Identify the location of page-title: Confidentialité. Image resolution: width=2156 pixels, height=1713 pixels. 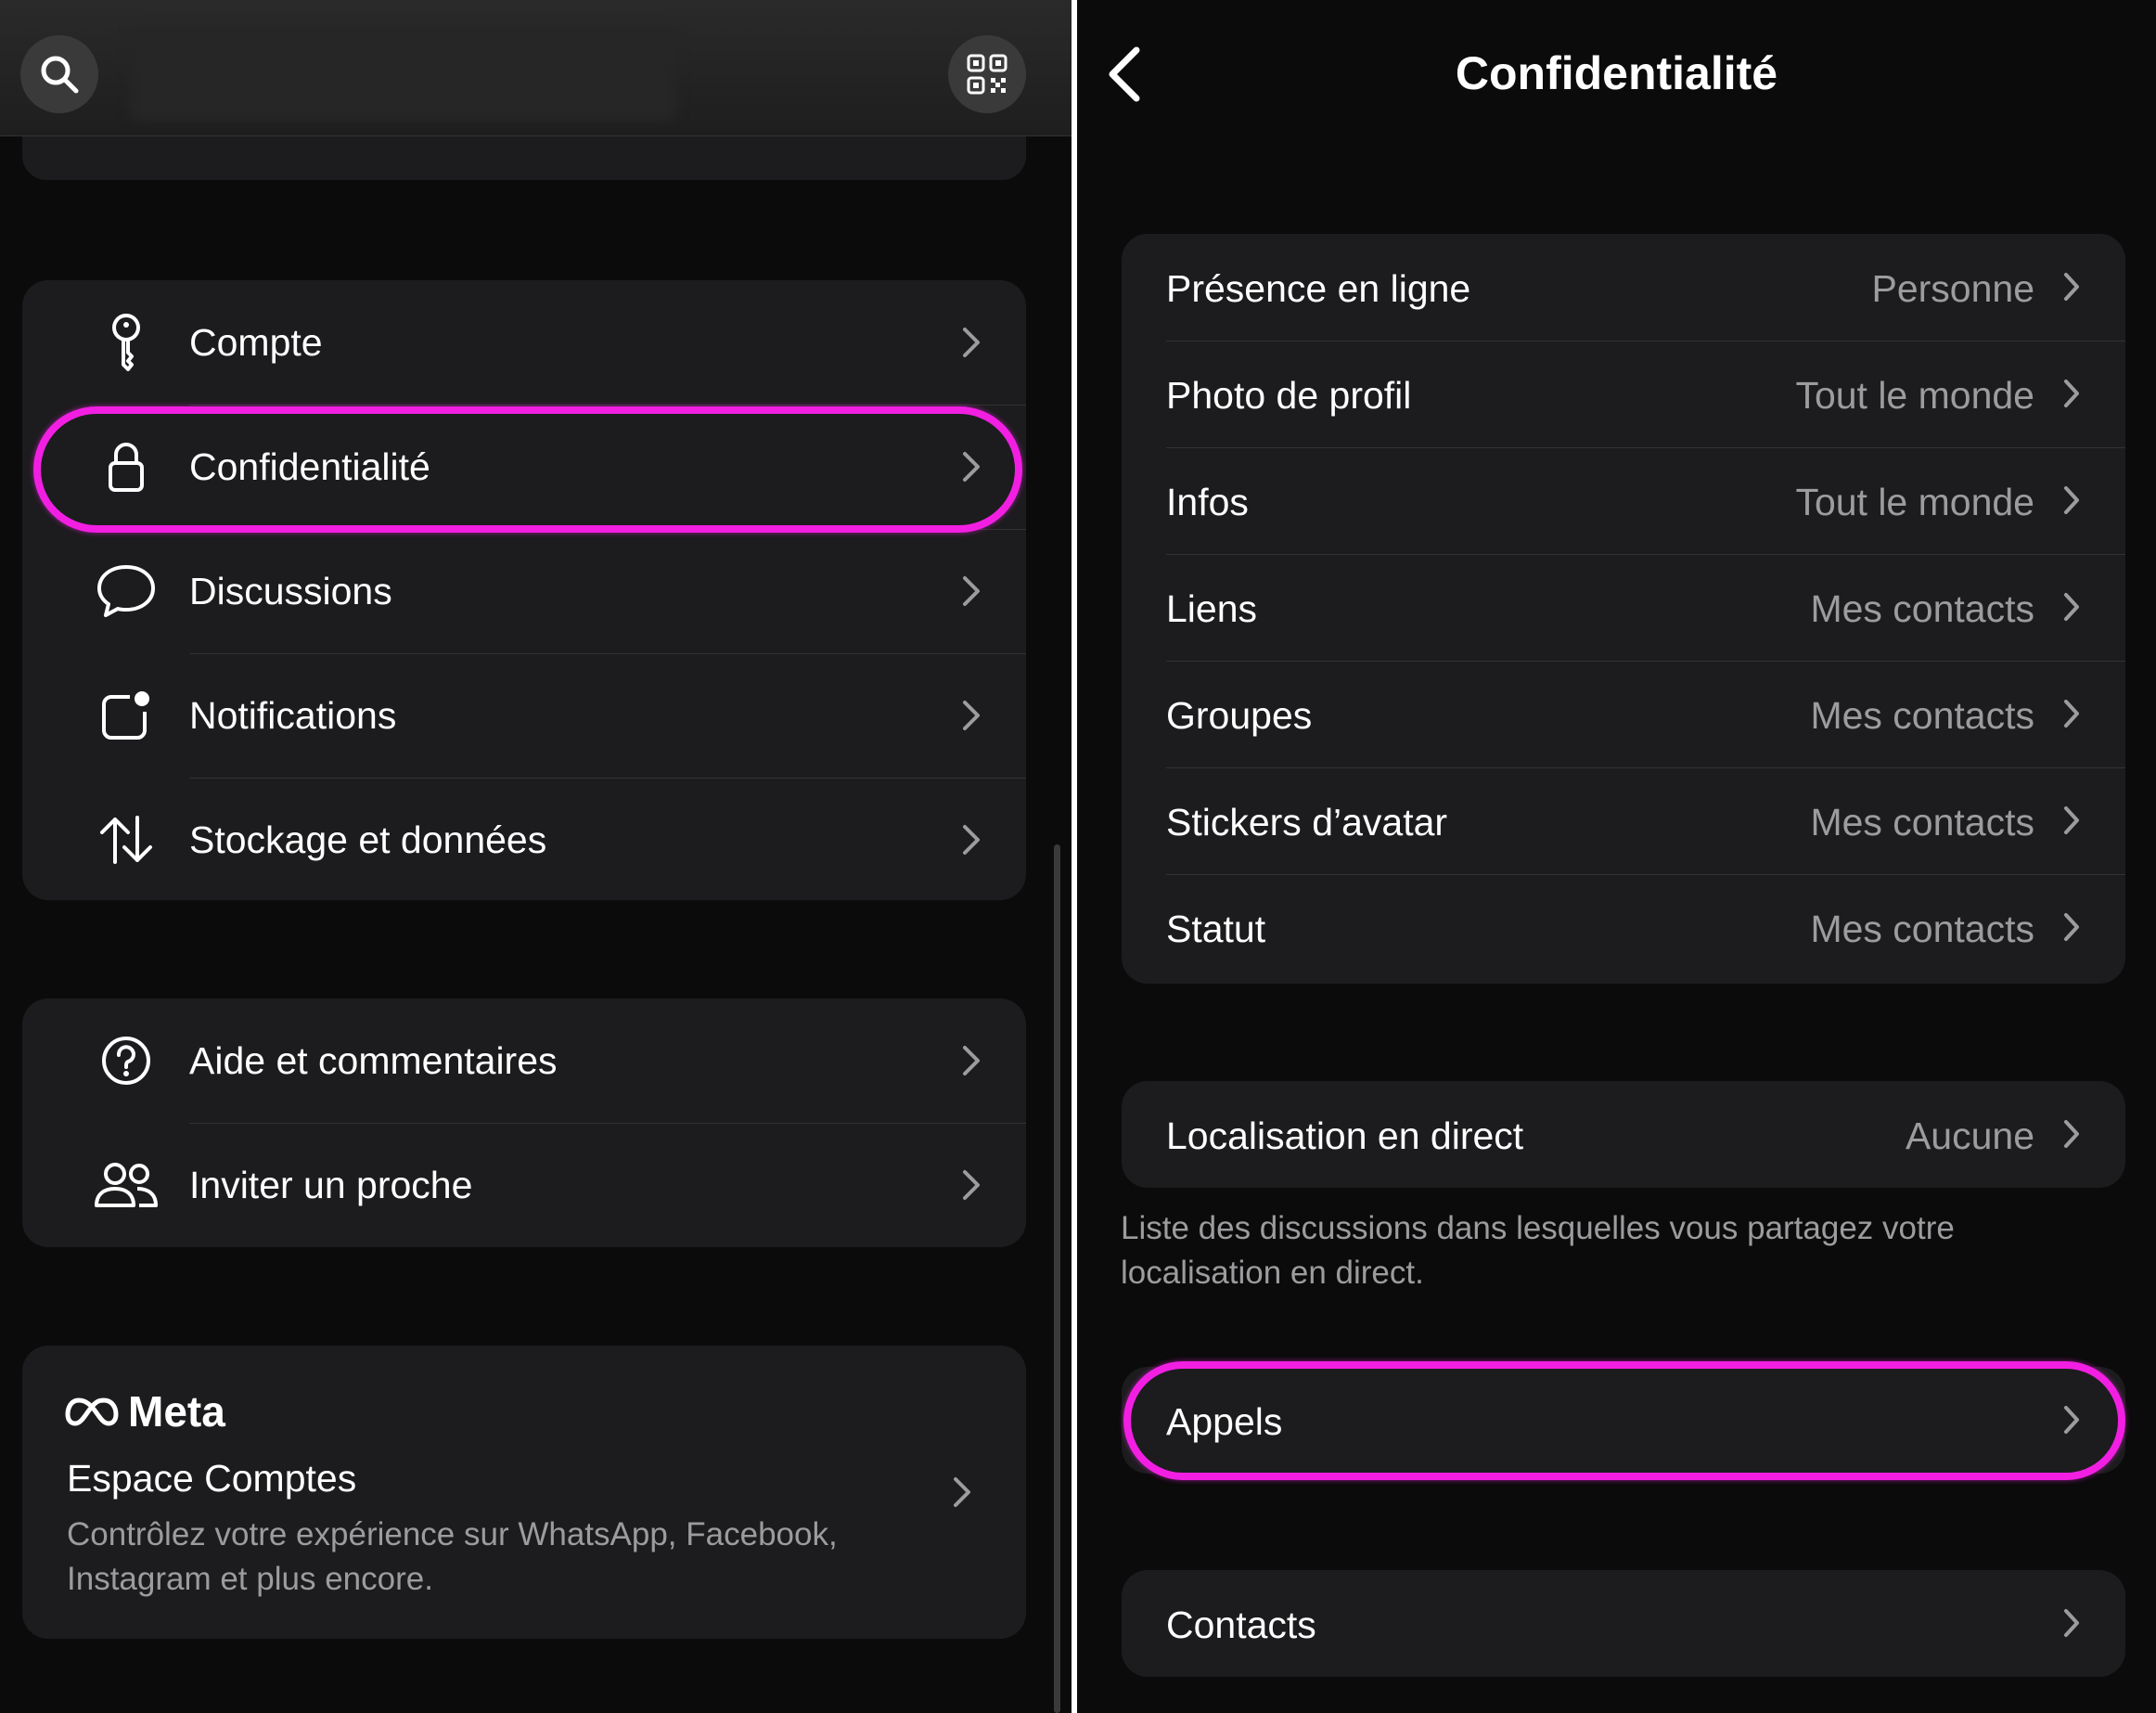
(1616, 73).